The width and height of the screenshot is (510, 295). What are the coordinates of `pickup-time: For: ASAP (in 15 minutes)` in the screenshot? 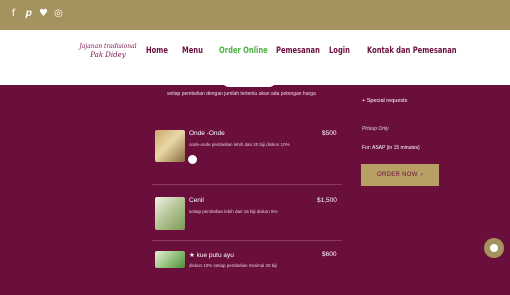 It's located at (391, 148).